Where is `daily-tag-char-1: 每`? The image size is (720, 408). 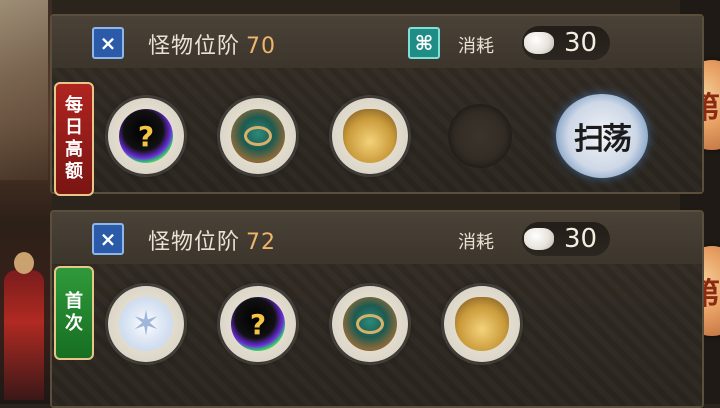 daily-tag-char-1: 每 is located at coordinates (74, 105).